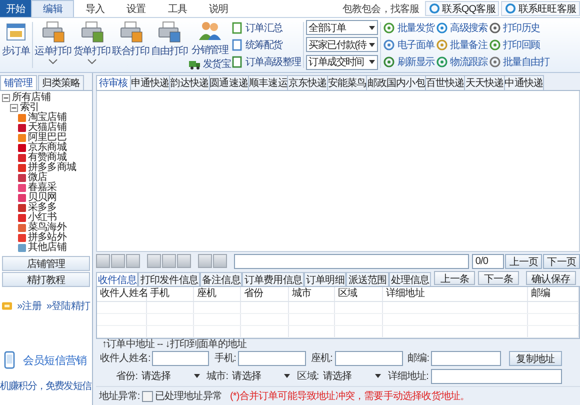 Image resolution: width=580 pixels, height=405 pixels. I want to click on tree-item: 小红书, so click(42, 218).